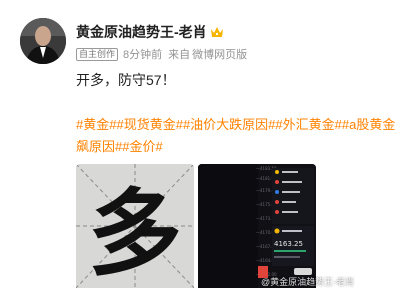 The image size is (407, 288). What do you see at coordinates (99, 146) in the screenshot?
I see `tag-reason: 飙原因#` at bounding box center [99, 146].